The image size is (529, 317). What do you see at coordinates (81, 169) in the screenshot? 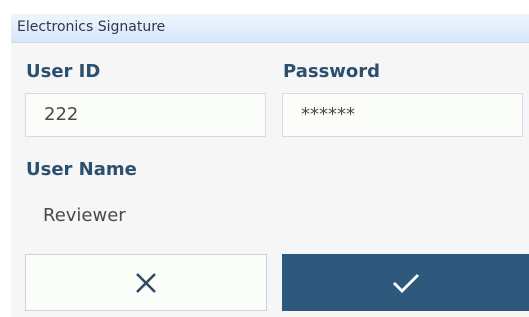
I see `user-name-label: User Name` at bounding box center [81, 169].